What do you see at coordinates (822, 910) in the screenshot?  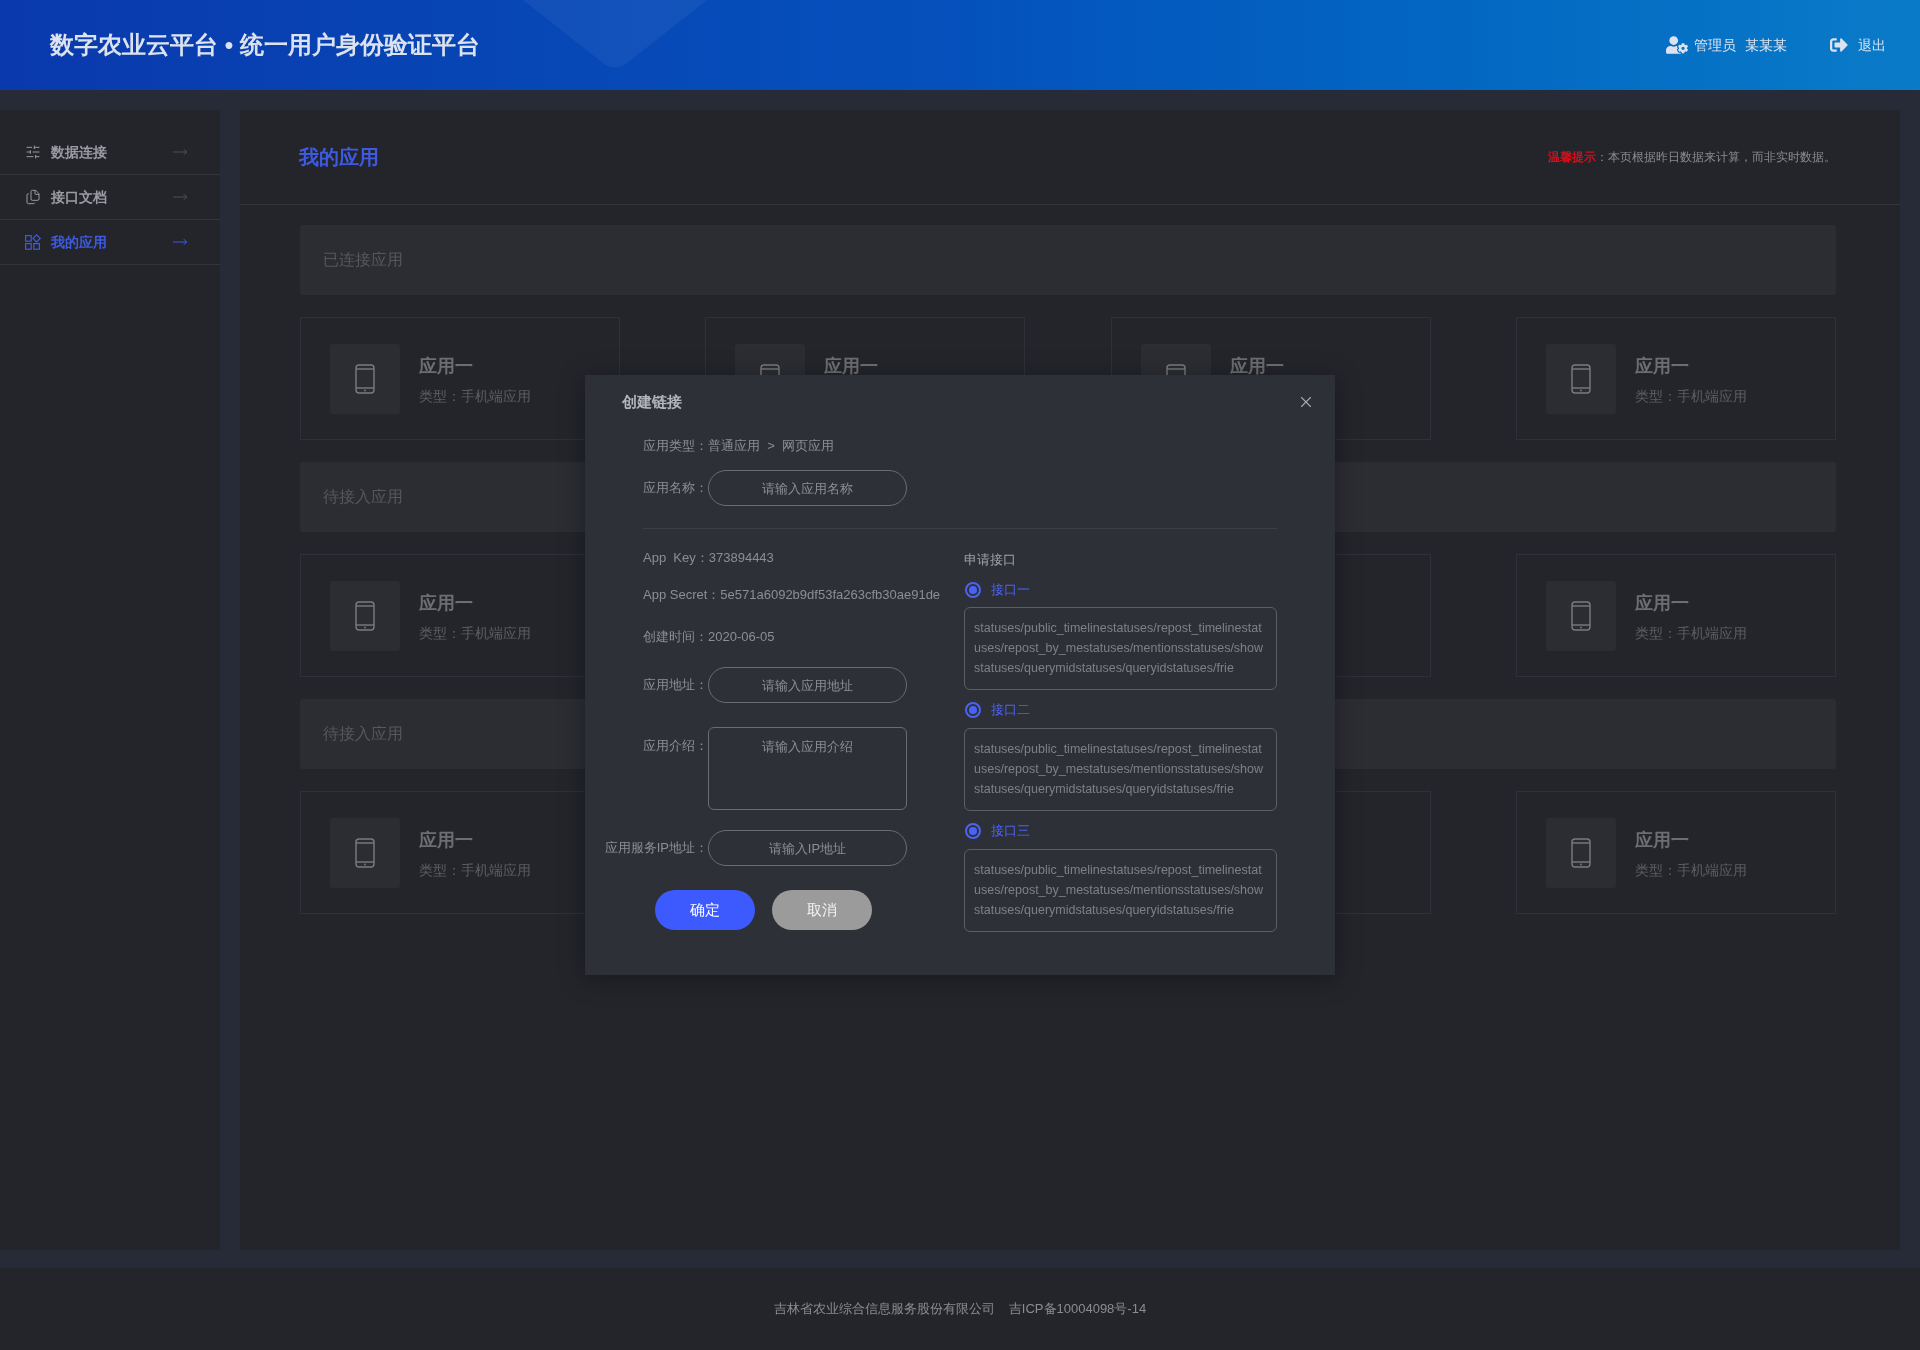 I see `cancel-button: 取消` at bounding box center [822, 910].